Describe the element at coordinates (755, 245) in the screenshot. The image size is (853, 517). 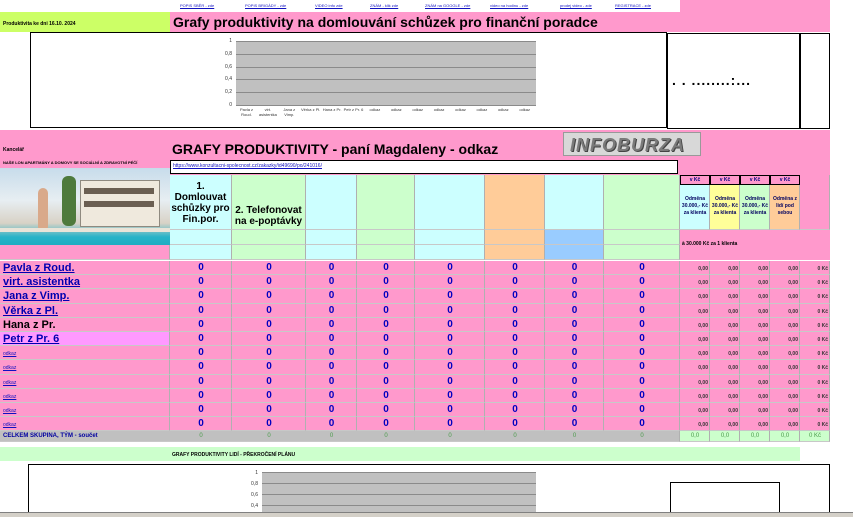
I see `note-30000-cell: à 30.000 Kč za 1 klienta` at that location.